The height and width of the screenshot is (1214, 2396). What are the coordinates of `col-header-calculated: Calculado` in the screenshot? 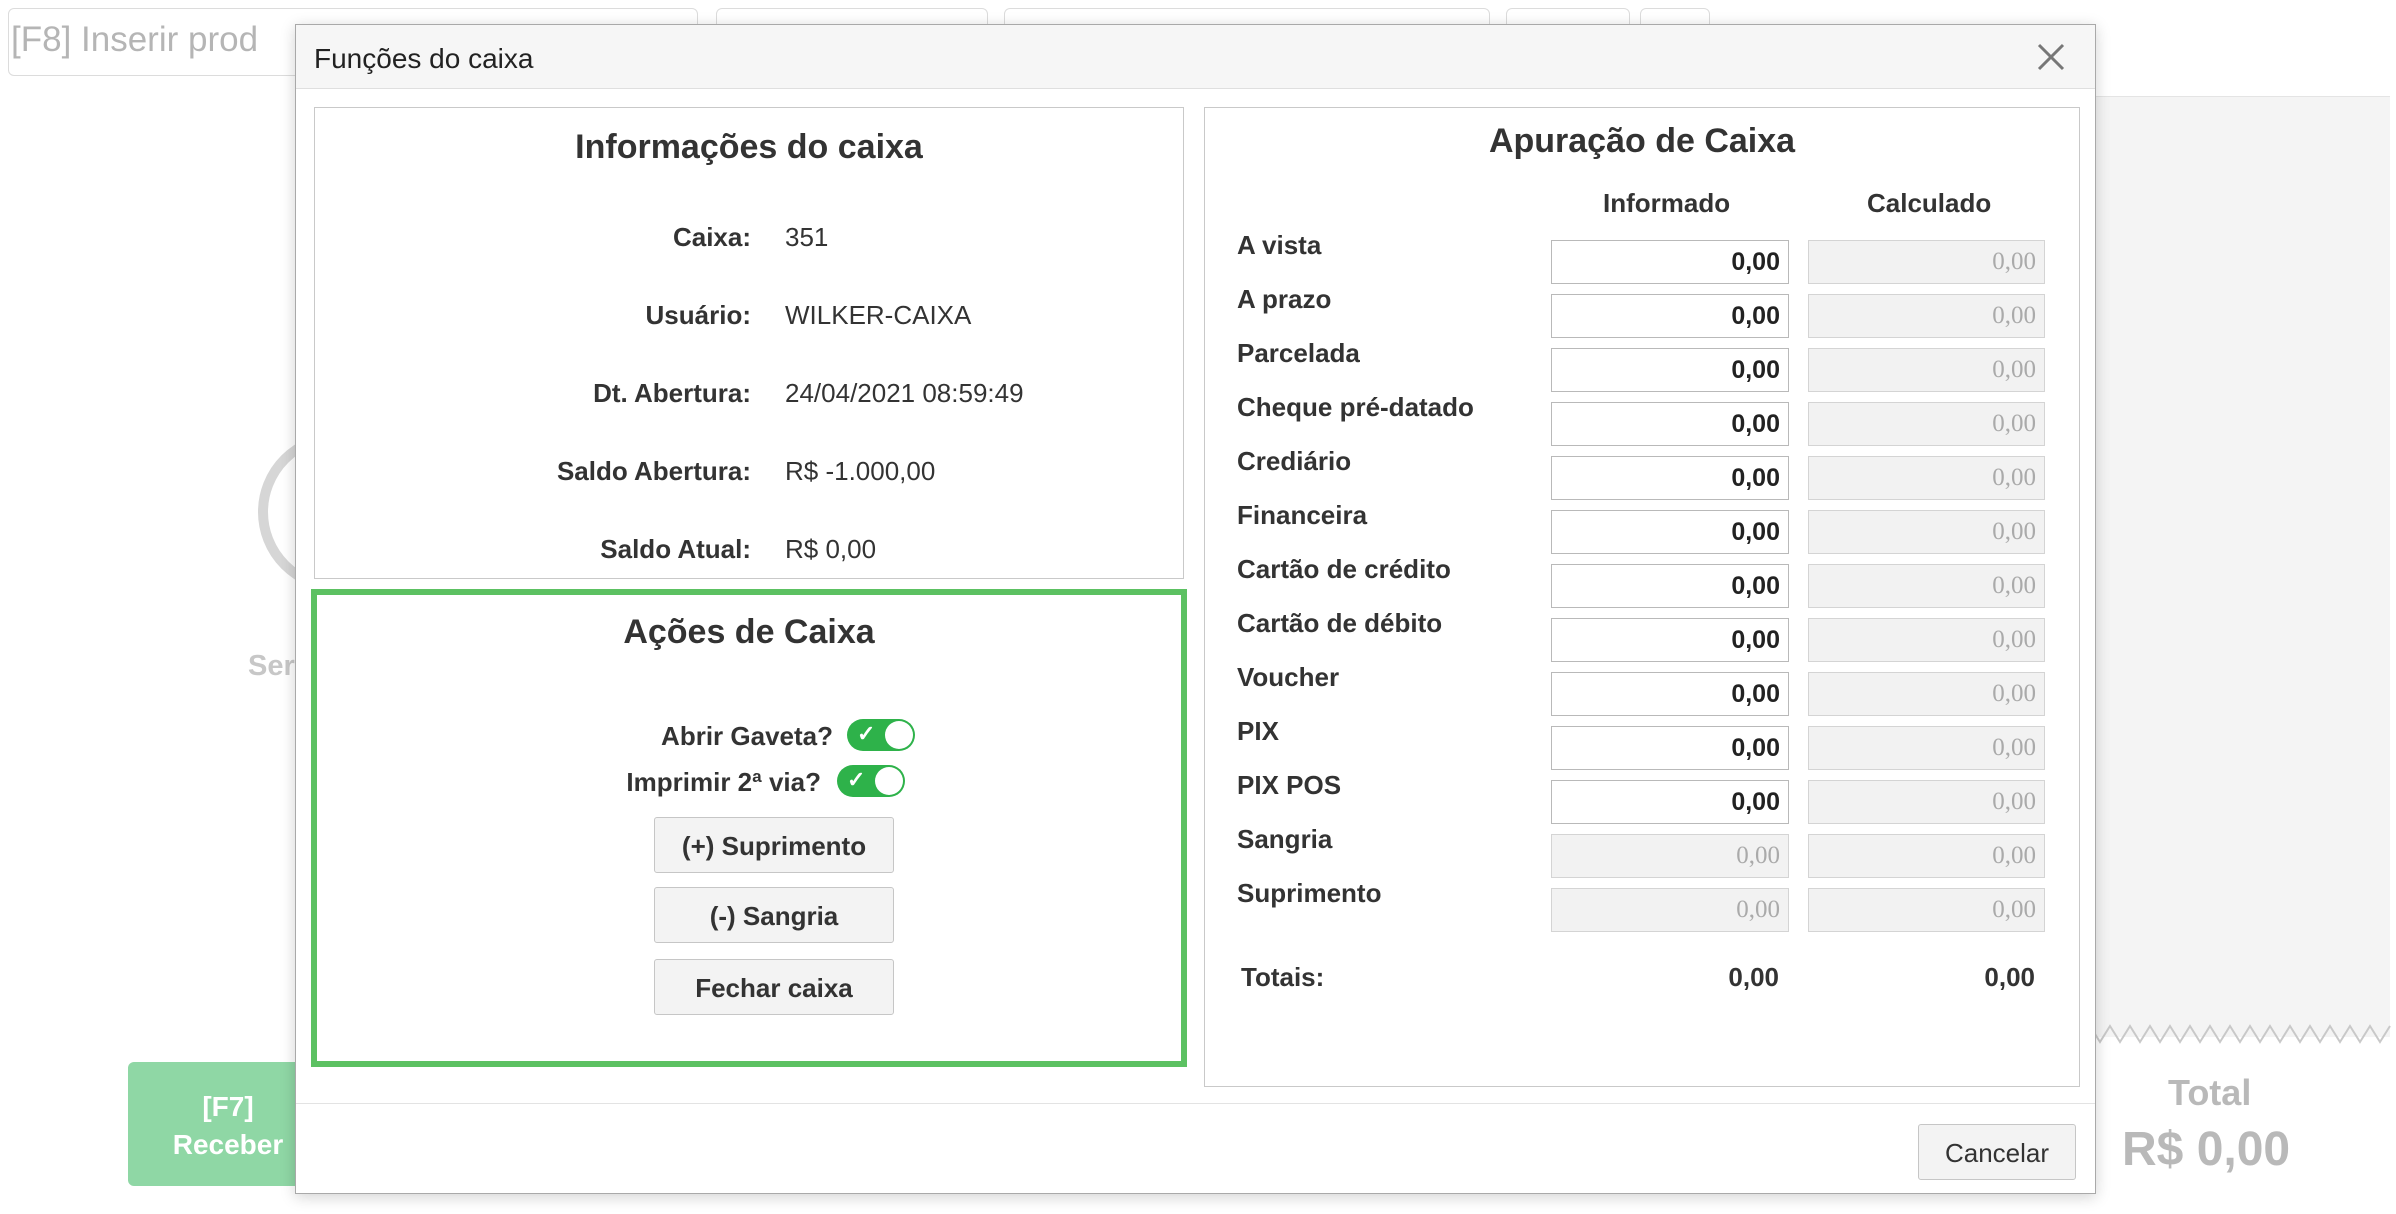 It's located at (1929, 203).